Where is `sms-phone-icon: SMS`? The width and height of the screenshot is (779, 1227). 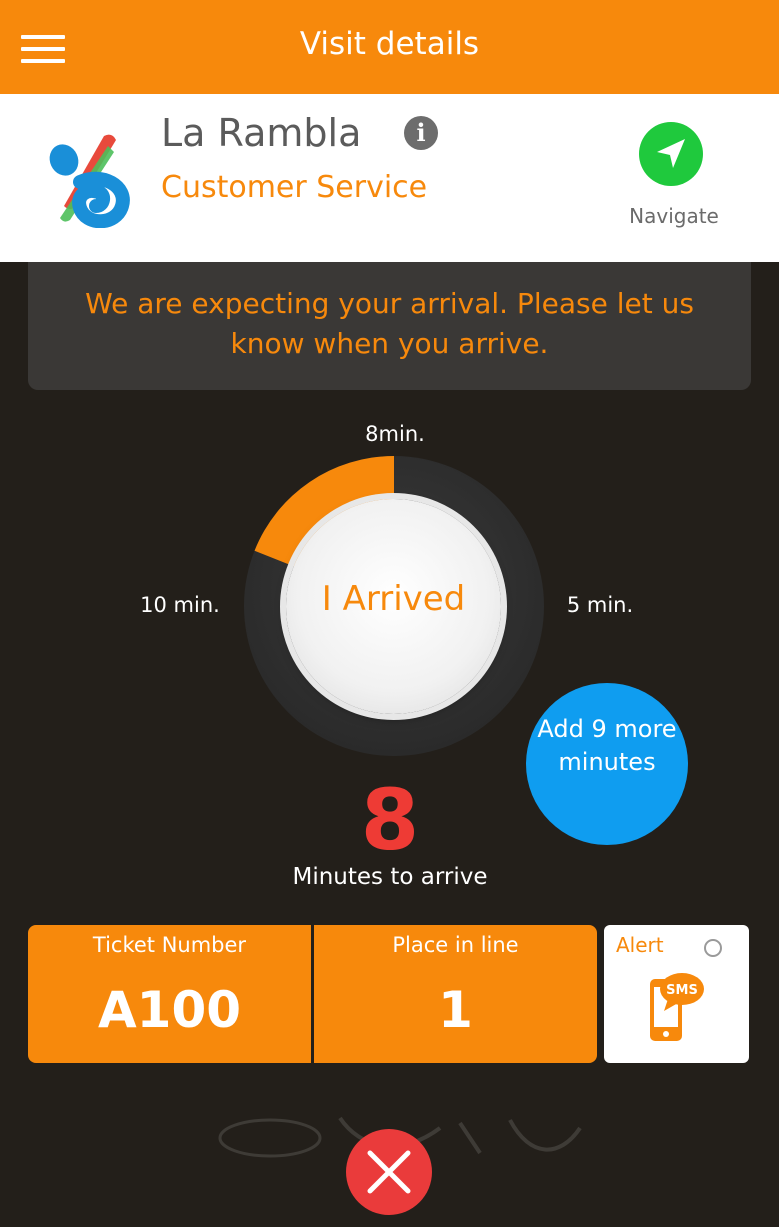
sms-phone-icon: SMS is located at coordinates (677, 1007).